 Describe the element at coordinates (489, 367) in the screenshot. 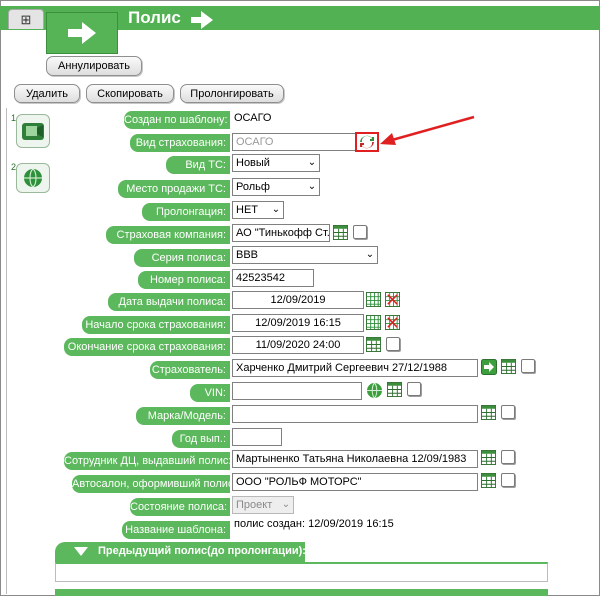

I see `go-arrow-icon` at that location.